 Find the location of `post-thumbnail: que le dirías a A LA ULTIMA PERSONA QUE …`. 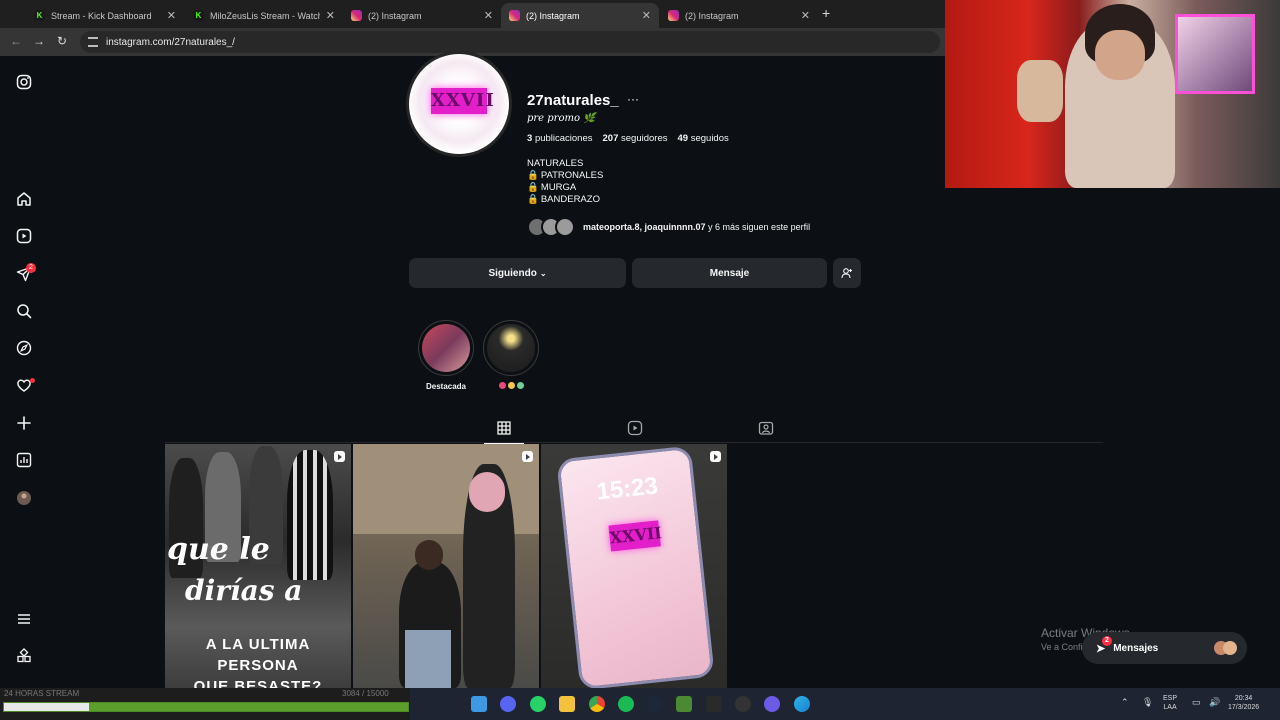

post-thumbnail: que le dirías a A LA ULTIMA PERSONA QUE … is located at coordinates (258, 566).